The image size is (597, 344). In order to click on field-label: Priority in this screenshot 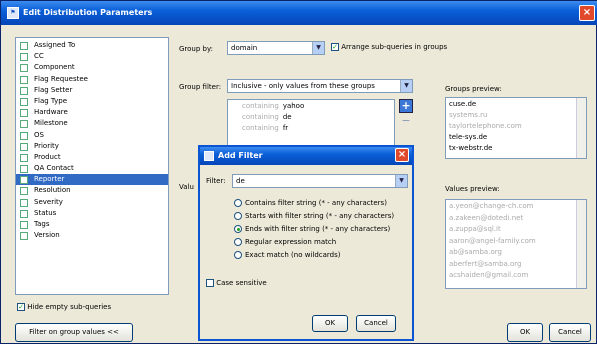, I will do `click(46, 145)`.